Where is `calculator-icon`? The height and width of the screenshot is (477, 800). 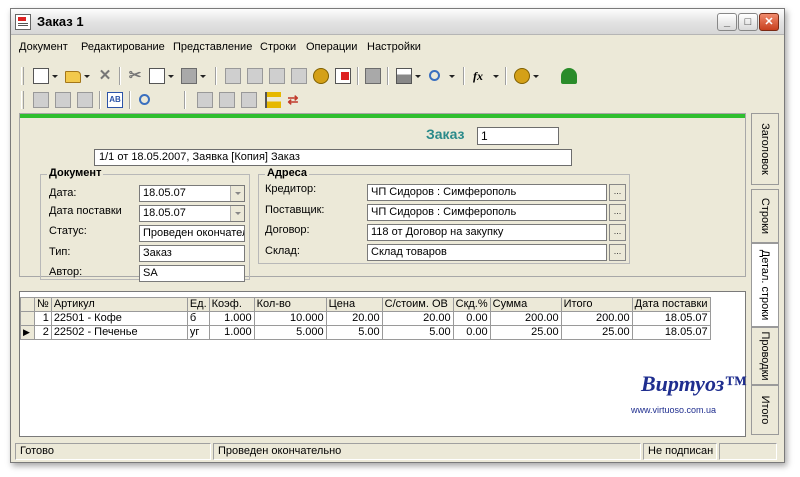
calculator-icon is located at coordinates (205, 100).